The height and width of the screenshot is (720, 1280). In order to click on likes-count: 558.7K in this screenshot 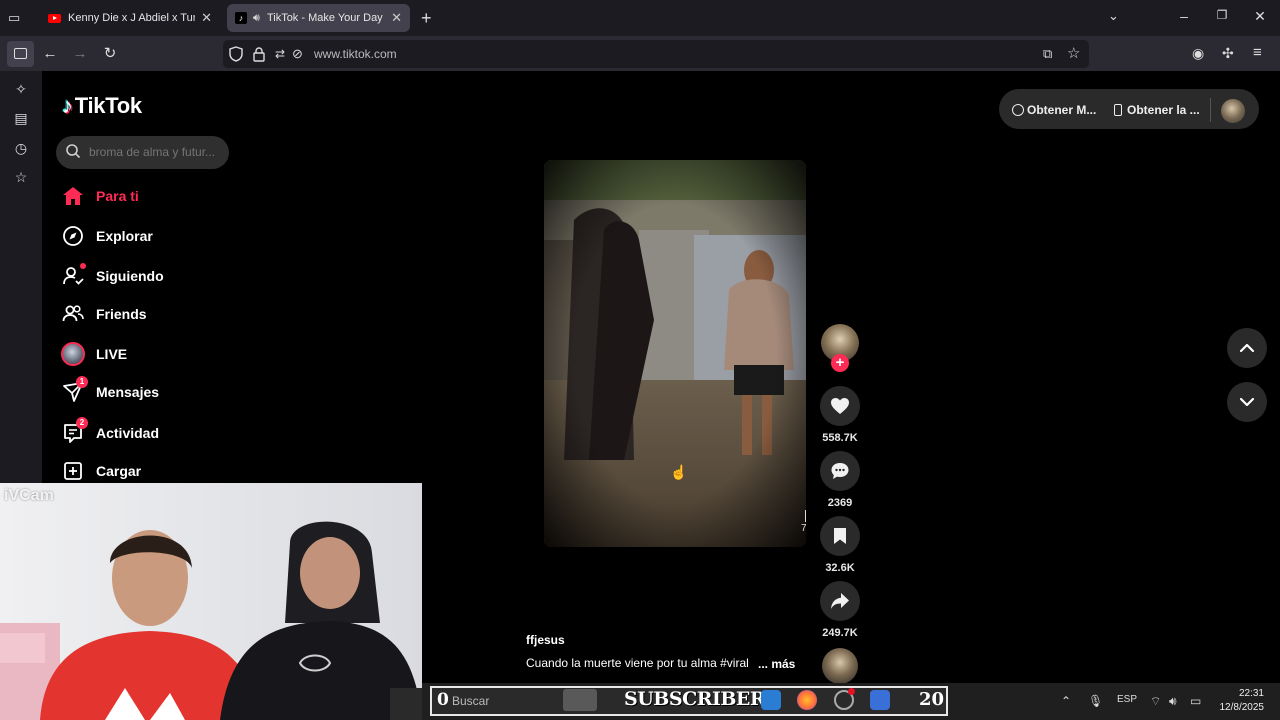, I will do `click(840, 438)`.